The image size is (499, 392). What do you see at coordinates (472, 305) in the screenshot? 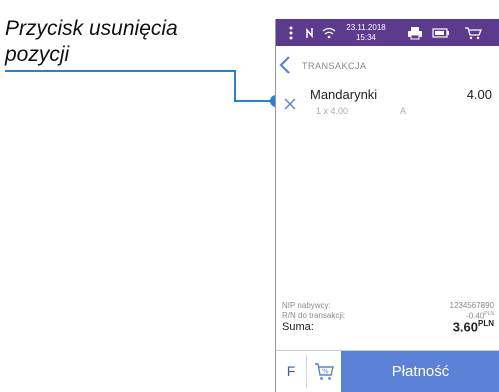
I see `nip-value: 1234567890` at bounding box center [472, 305].